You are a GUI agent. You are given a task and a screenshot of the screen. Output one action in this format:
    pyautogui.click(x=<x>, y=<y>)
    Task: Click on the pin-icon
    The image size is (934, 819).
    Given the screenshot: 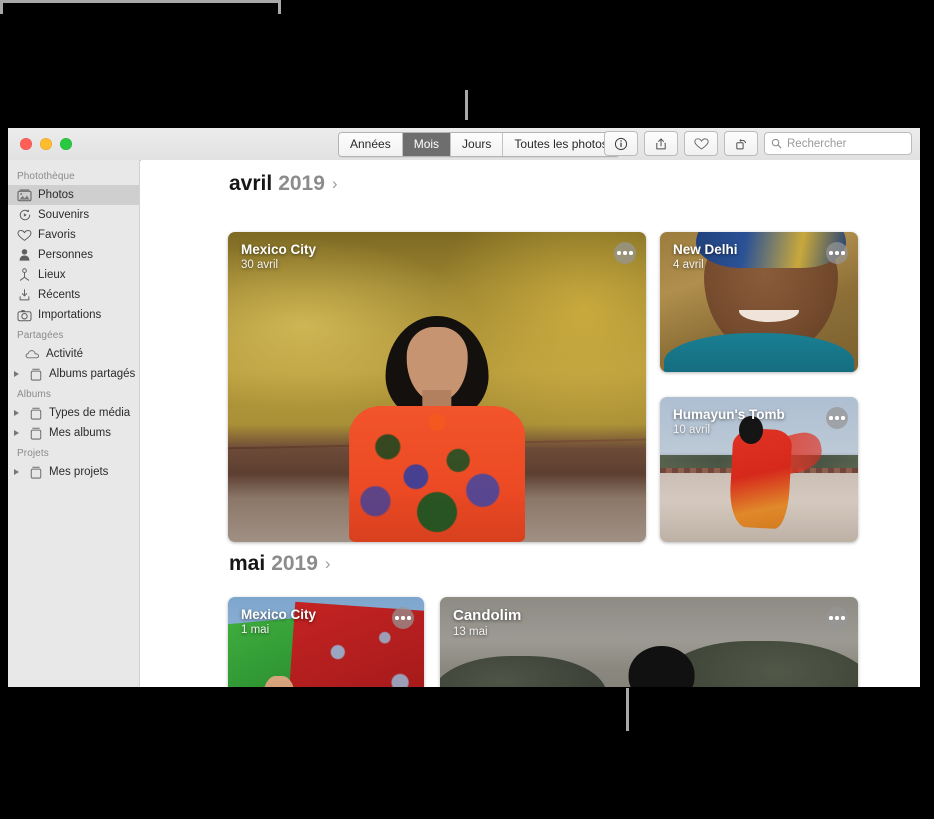 What is the action you would take?
    pyautogui.click(x=24, y=275)
    